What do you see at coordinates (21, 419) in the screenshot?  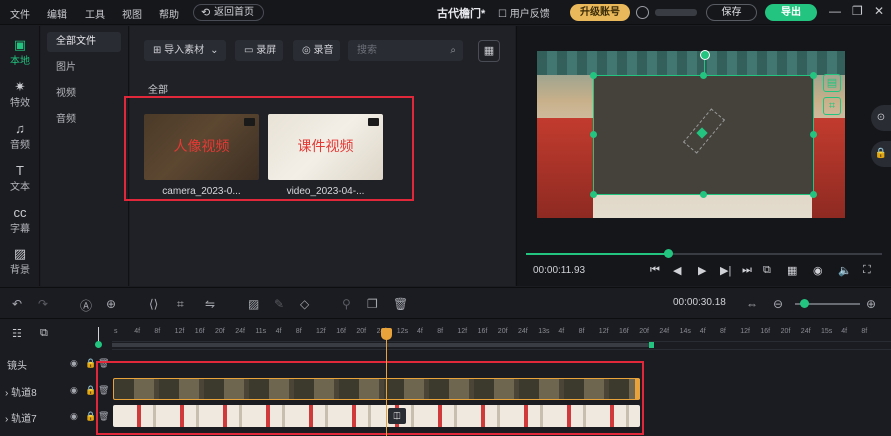 I see `track-label-7: › 轨道7` at bounding box center [21, 419].